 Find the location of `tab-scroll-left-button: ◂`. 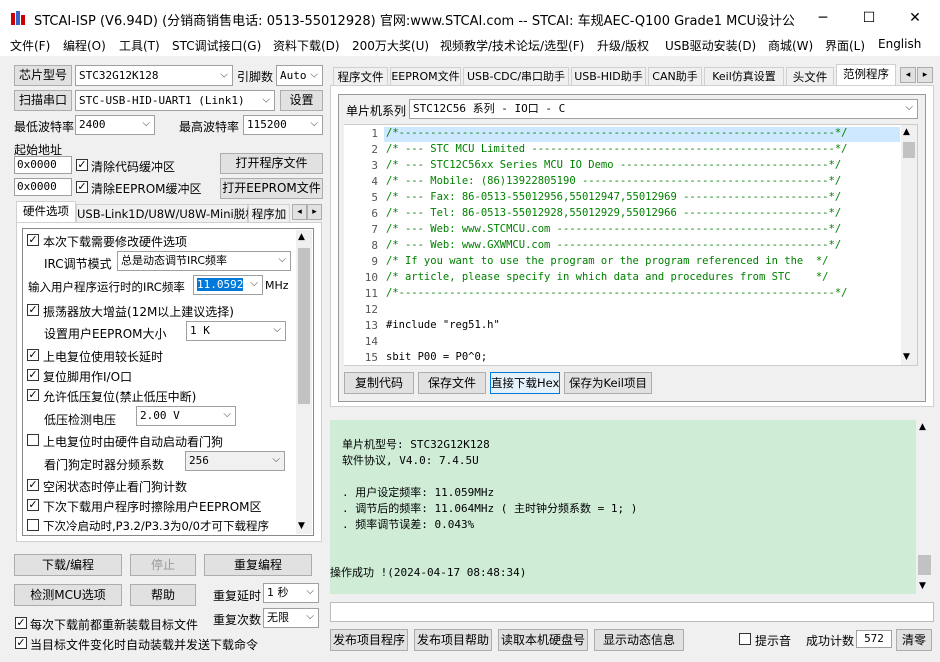

tab-scroll-left-button: ◂ is located at coordinates (299, 212).